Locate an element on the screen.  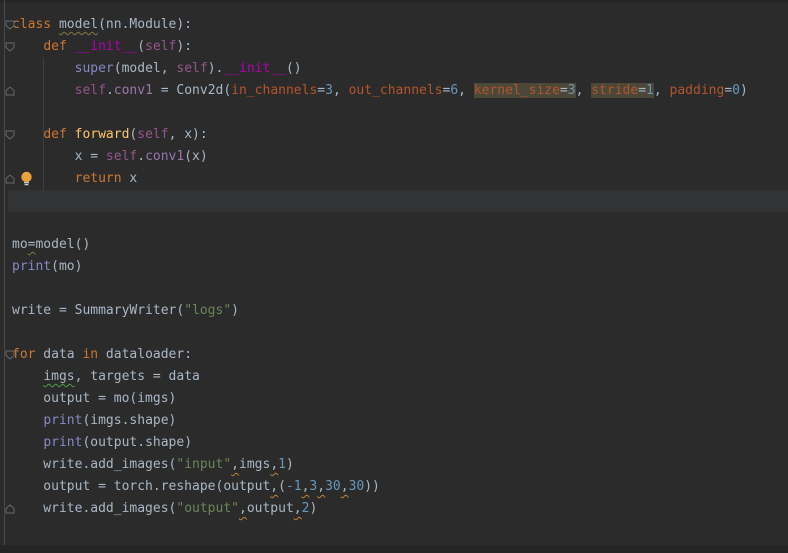
code-token: in_channels is located at coordinates (274, 90).